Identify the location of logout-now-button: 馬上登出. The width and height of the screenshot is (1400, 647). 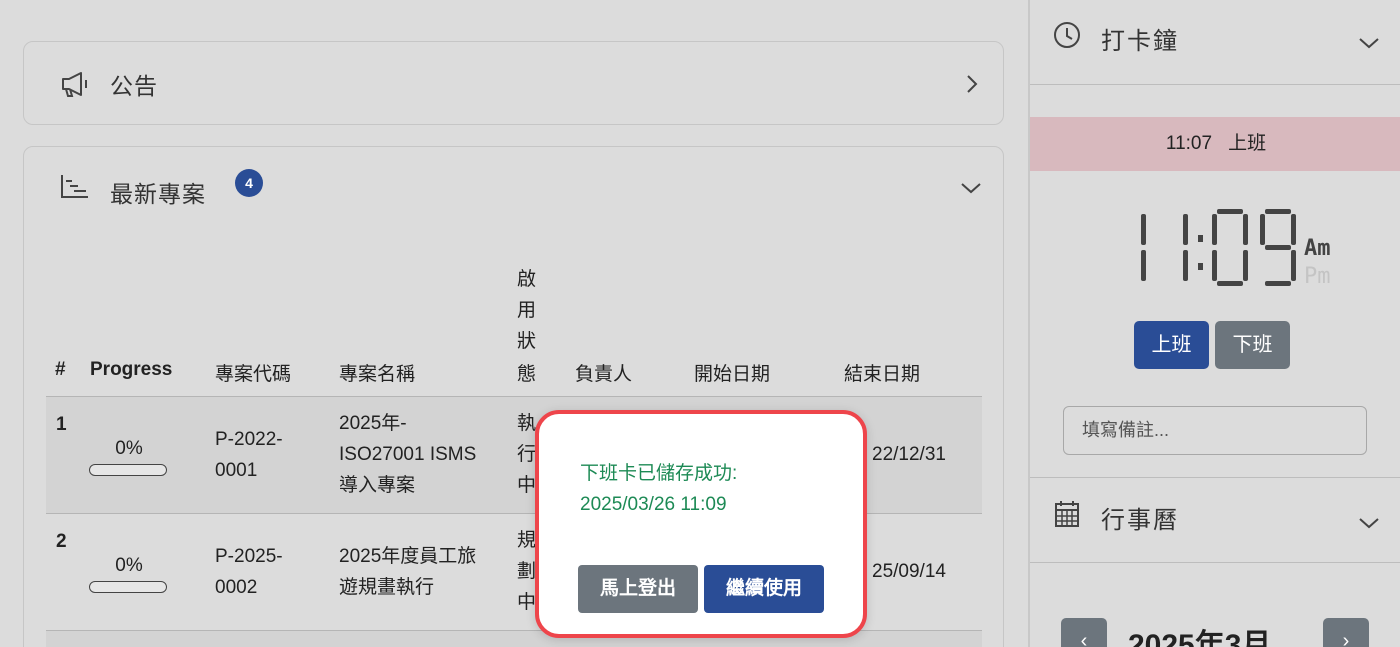
(638, 589).